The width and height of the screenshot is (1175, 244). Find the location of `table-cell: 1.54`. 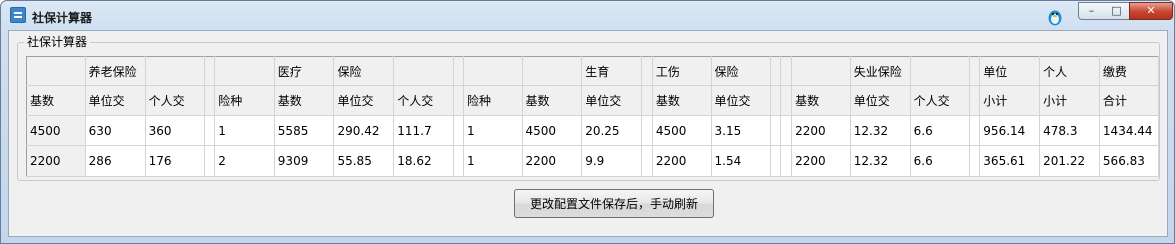

table-cell: 1.54 is located at coordinates (741, 161).